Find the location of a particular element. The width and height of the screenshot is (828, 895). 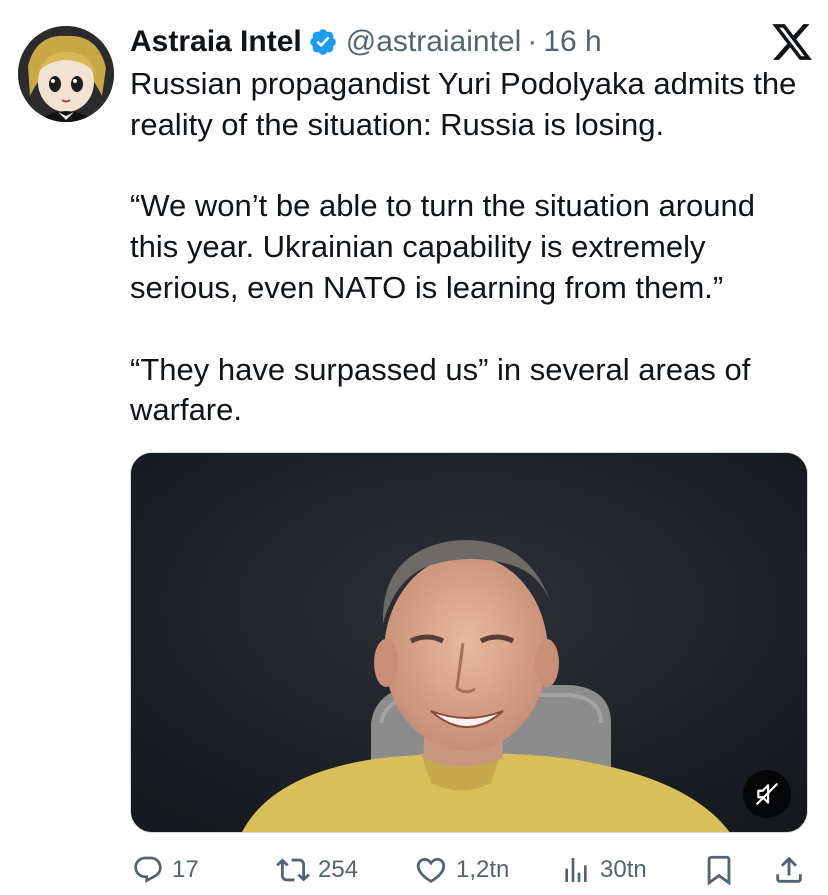

display-name: Astraia Intel is located at coordinates (216, 42).